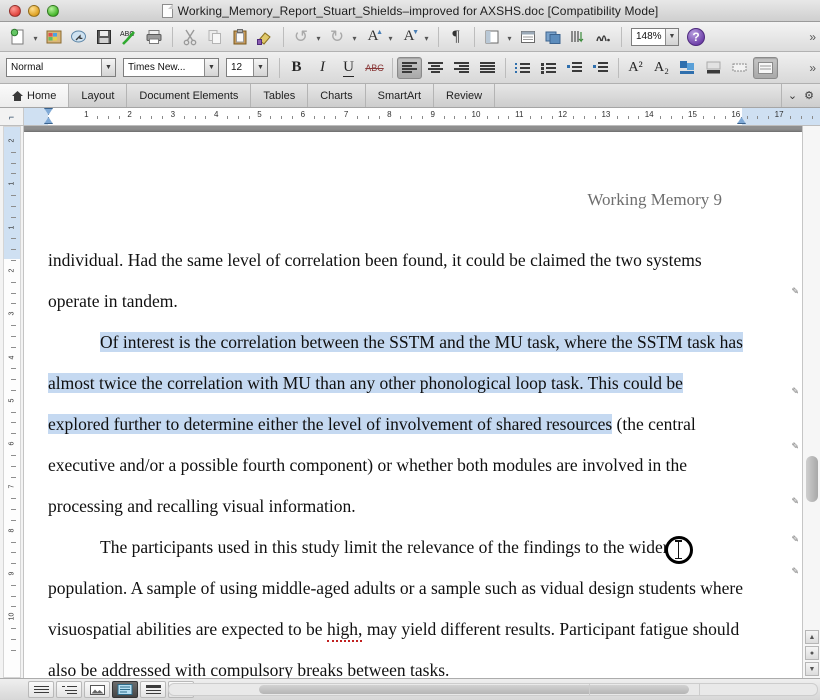 This screenshot has height=700, width=820. I want to click on horizontal-ruler: ⌐ 1 2 3 4 5 6 7 8 9 10 11 12 13 14 15 16 17, so click(410, 117).